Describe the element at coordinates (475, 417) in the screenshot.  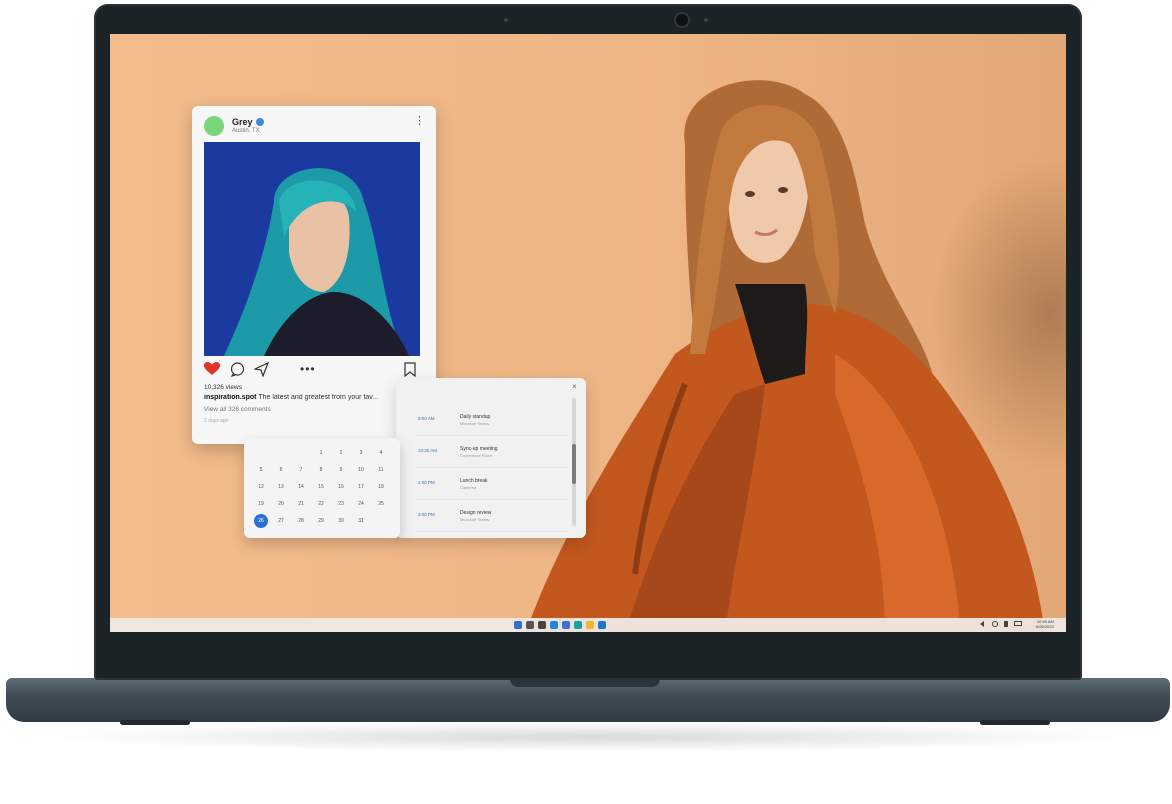
I see `agenda-title: Daily standup` at that location.